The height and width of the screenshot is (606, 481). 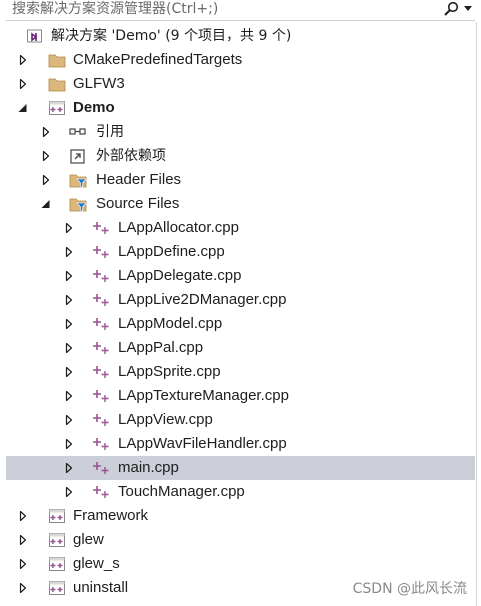 I want to click on node-label: 外部依赖项, so click(x=131, y=156).